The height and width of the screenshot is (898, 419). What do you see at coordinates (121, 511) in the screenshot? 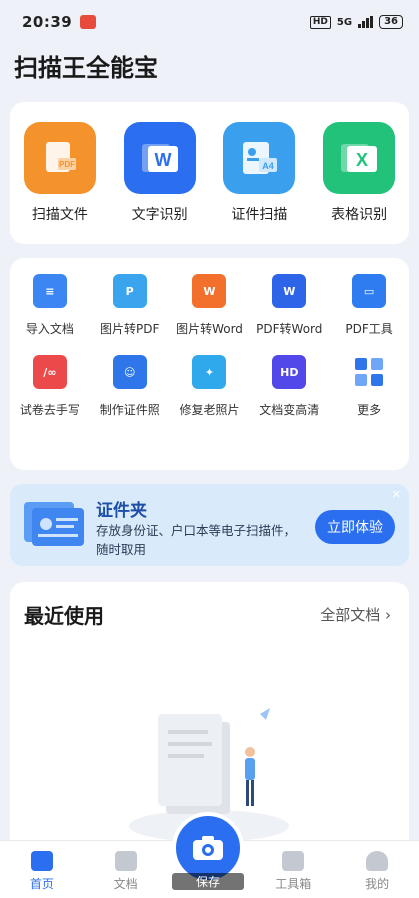
I see `banner-title: 证件夹` at bounding box center [121, 511].